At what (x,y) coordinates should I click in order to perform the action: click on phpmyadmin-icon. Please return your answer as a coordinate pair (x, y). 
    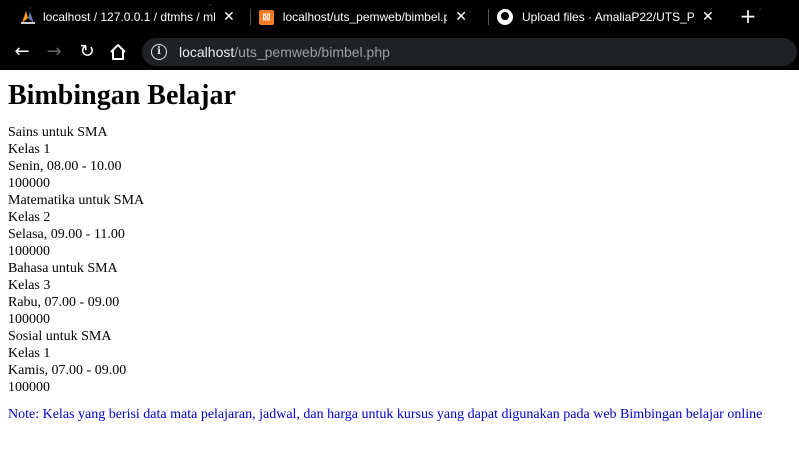
    Looking at the image, I should click on (28, 17).